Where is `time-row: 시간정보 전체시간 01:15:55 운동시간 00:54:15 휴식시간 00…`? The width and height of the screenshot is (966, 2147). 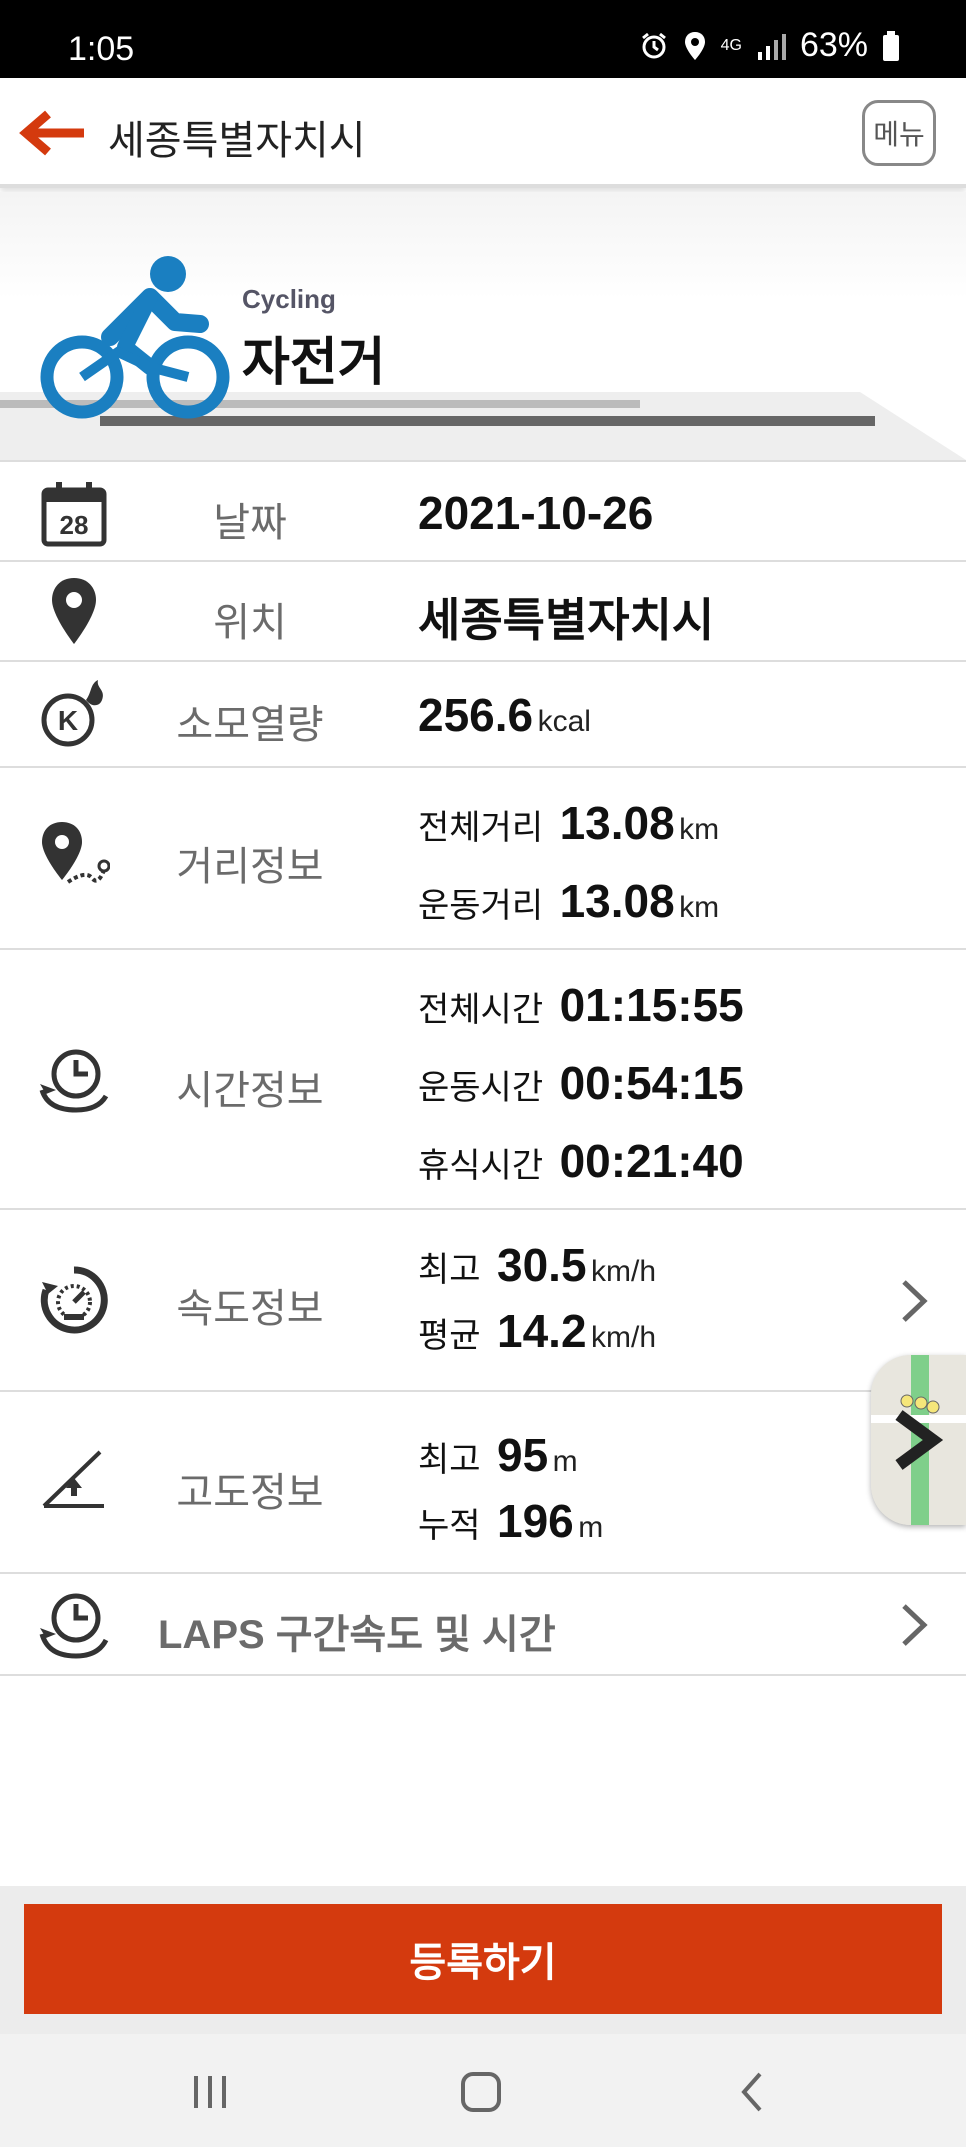
time-row: 시간정보 전체시간 01:15:55 운동시간 00:54:15 휴식시간 00… is located at coordinates (483, 1080).